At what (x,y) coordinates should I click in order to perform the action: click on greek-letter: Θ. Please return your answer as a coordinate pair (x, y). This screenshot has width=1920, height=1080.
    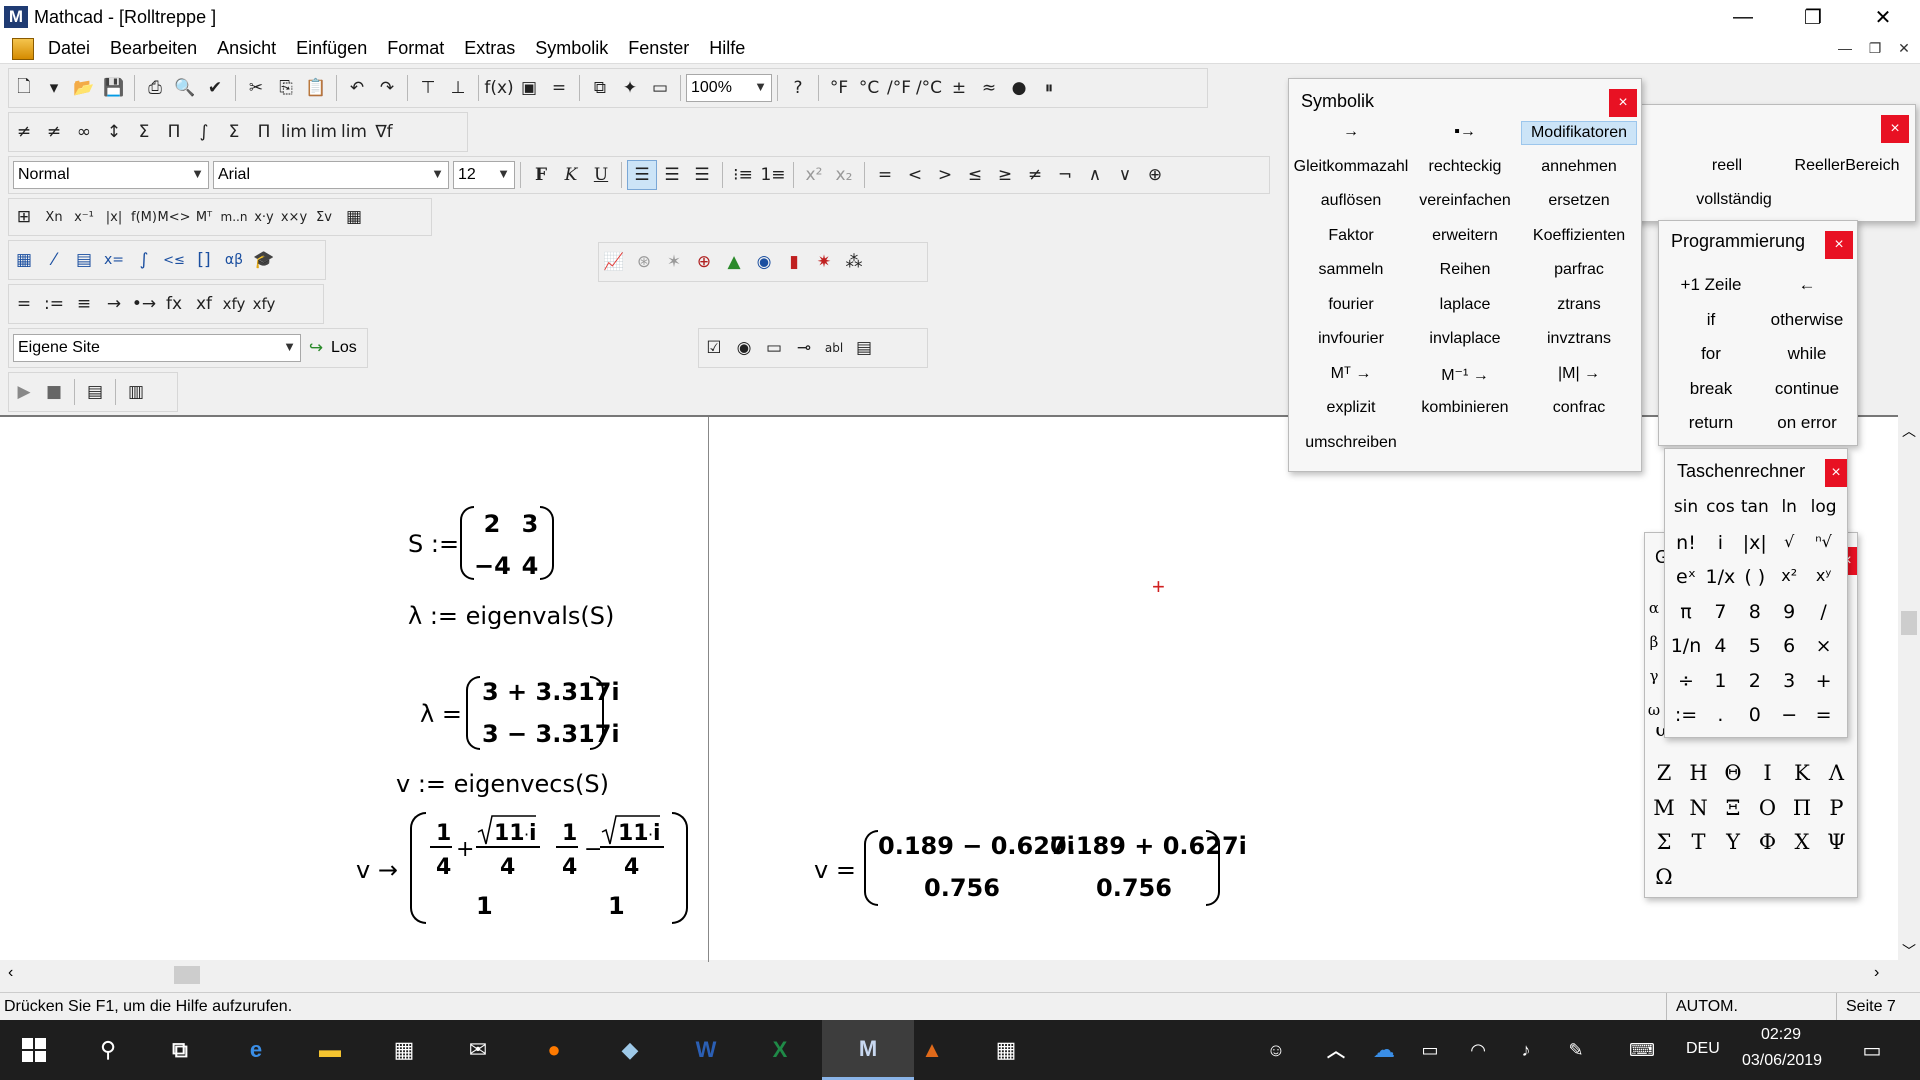
    Looking at the image, I should click on (1733, 773).